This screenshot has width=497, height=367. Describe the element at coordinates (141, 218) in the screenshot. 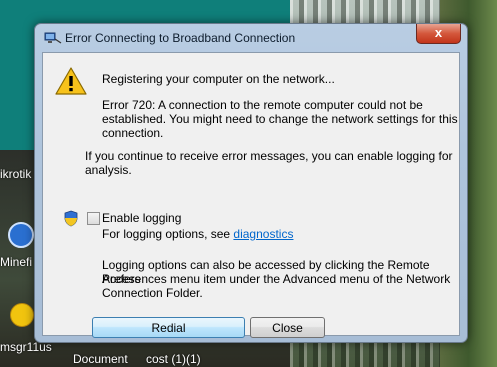

I see `enable-logging-label: Enable logging` at that location.